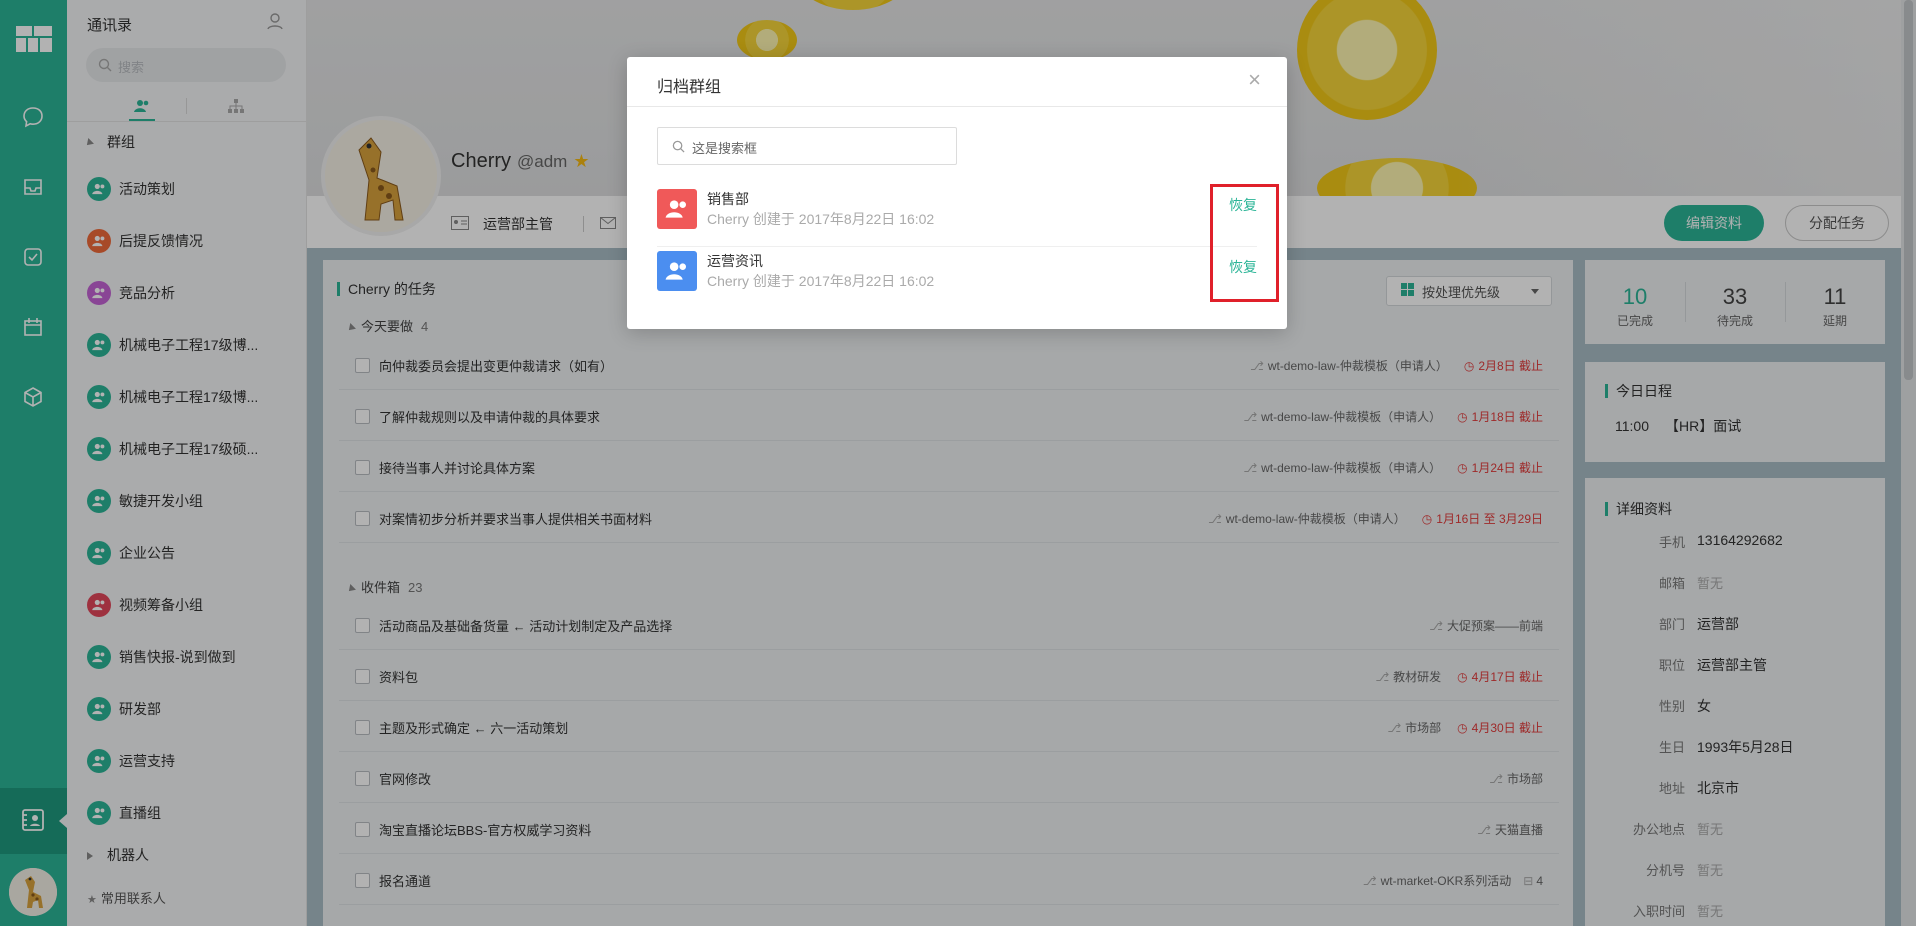 This screenshot has height=926, width=1916. Describe the element at coordinates (1244, 243) in the screenshot. I see `restore-buttons-highlight-box` at that location.